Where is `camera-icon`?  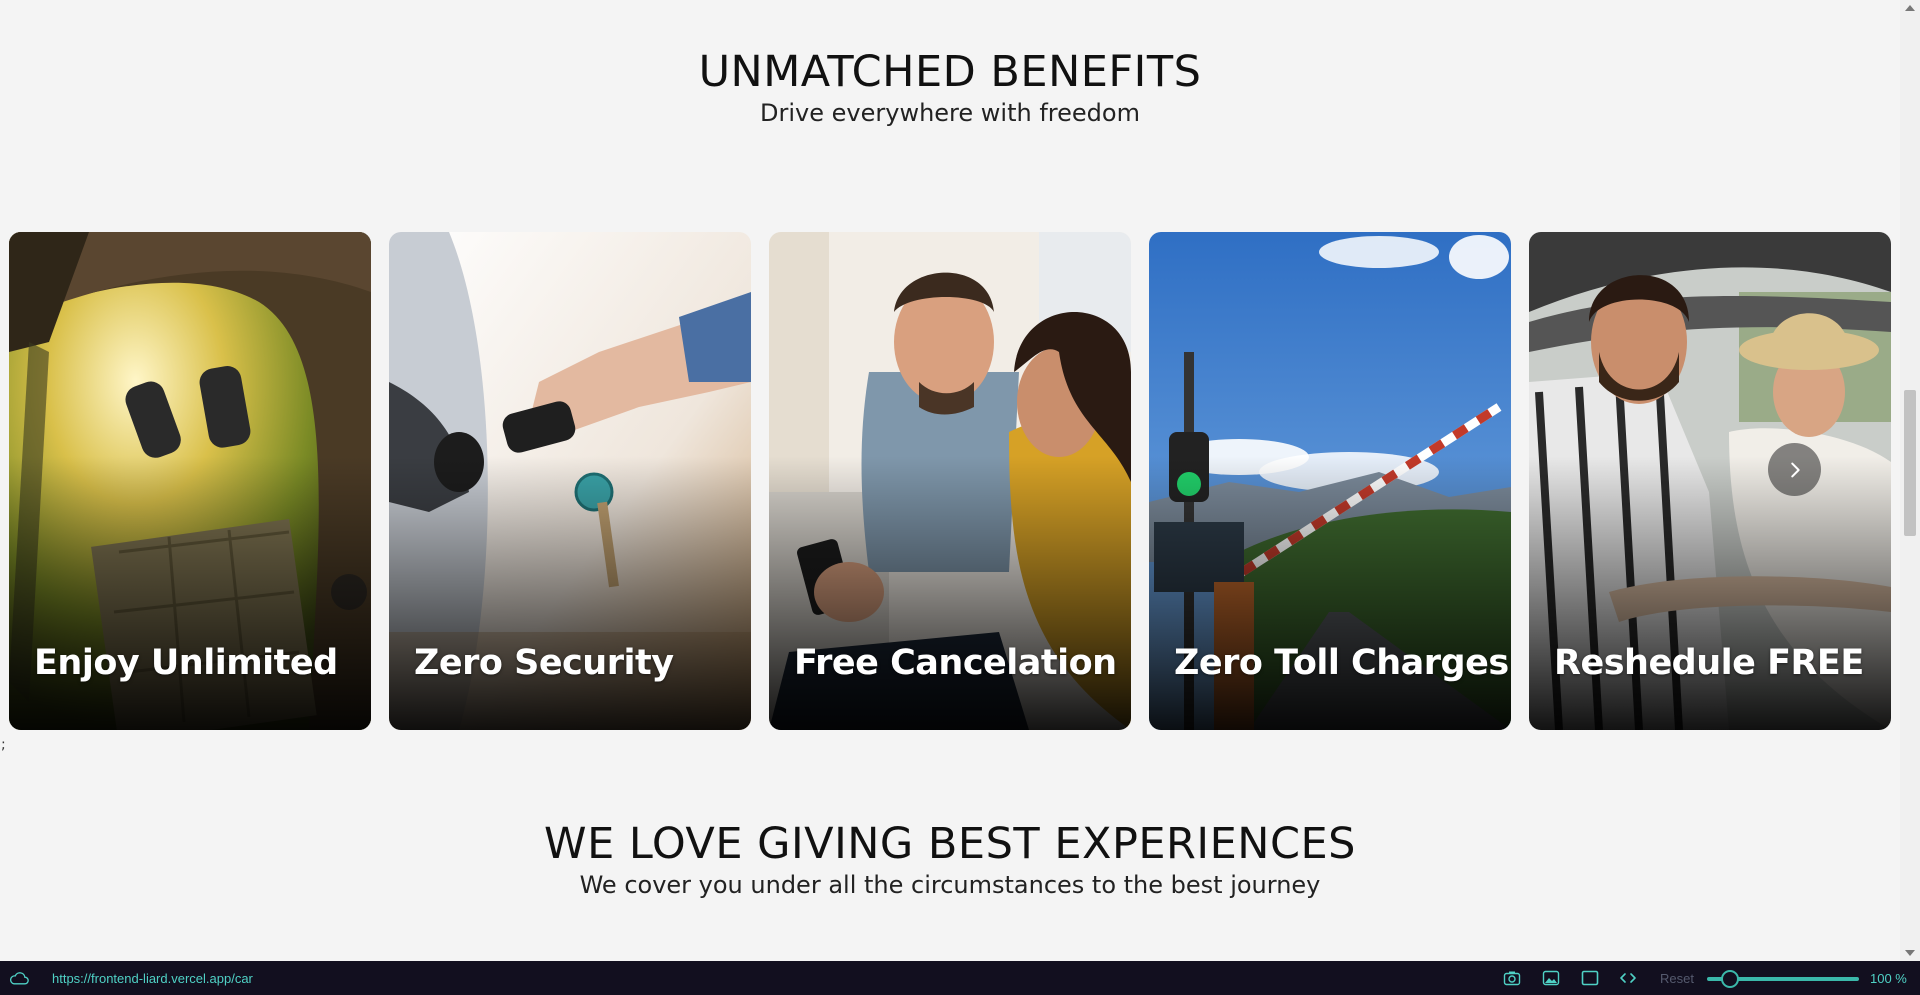 camera-icon is located at coordinates (1512, 978).